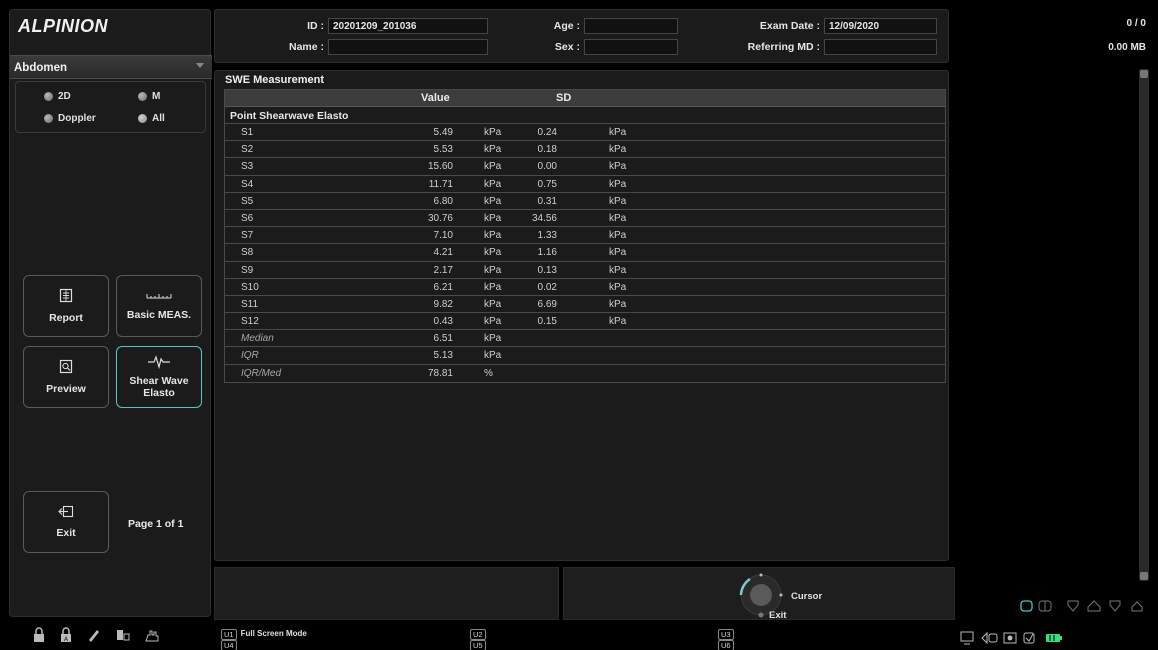 The width and height of the screenshot is (1158, 650). What do you see at coordinates (1144, 74) in the screenshot?
I see `scroll-up-button` at bounding box center [1144, 74].